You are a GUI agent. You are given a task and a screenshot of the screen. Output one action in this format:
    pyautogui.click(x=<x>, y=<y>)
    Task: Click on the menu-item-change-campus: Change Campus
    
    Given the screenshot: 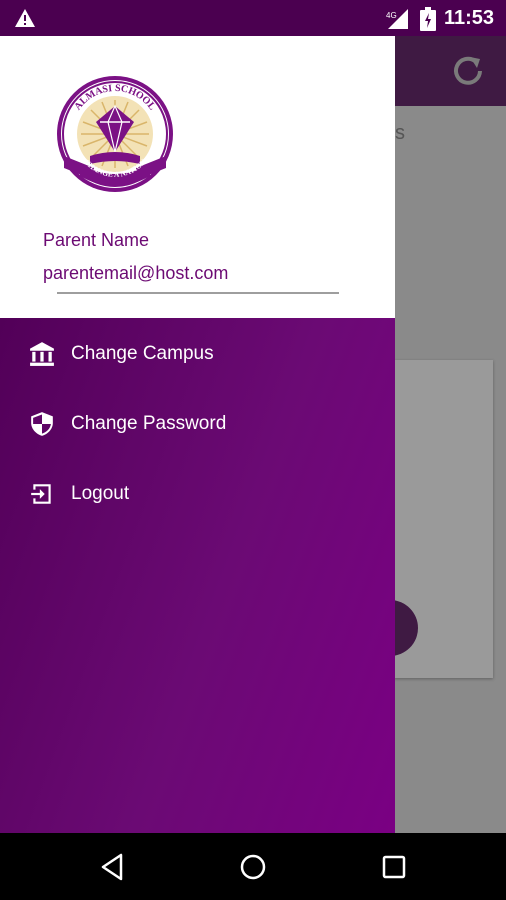 What is the action you would take?
    pyautogui.click(x=197, y=353)
    